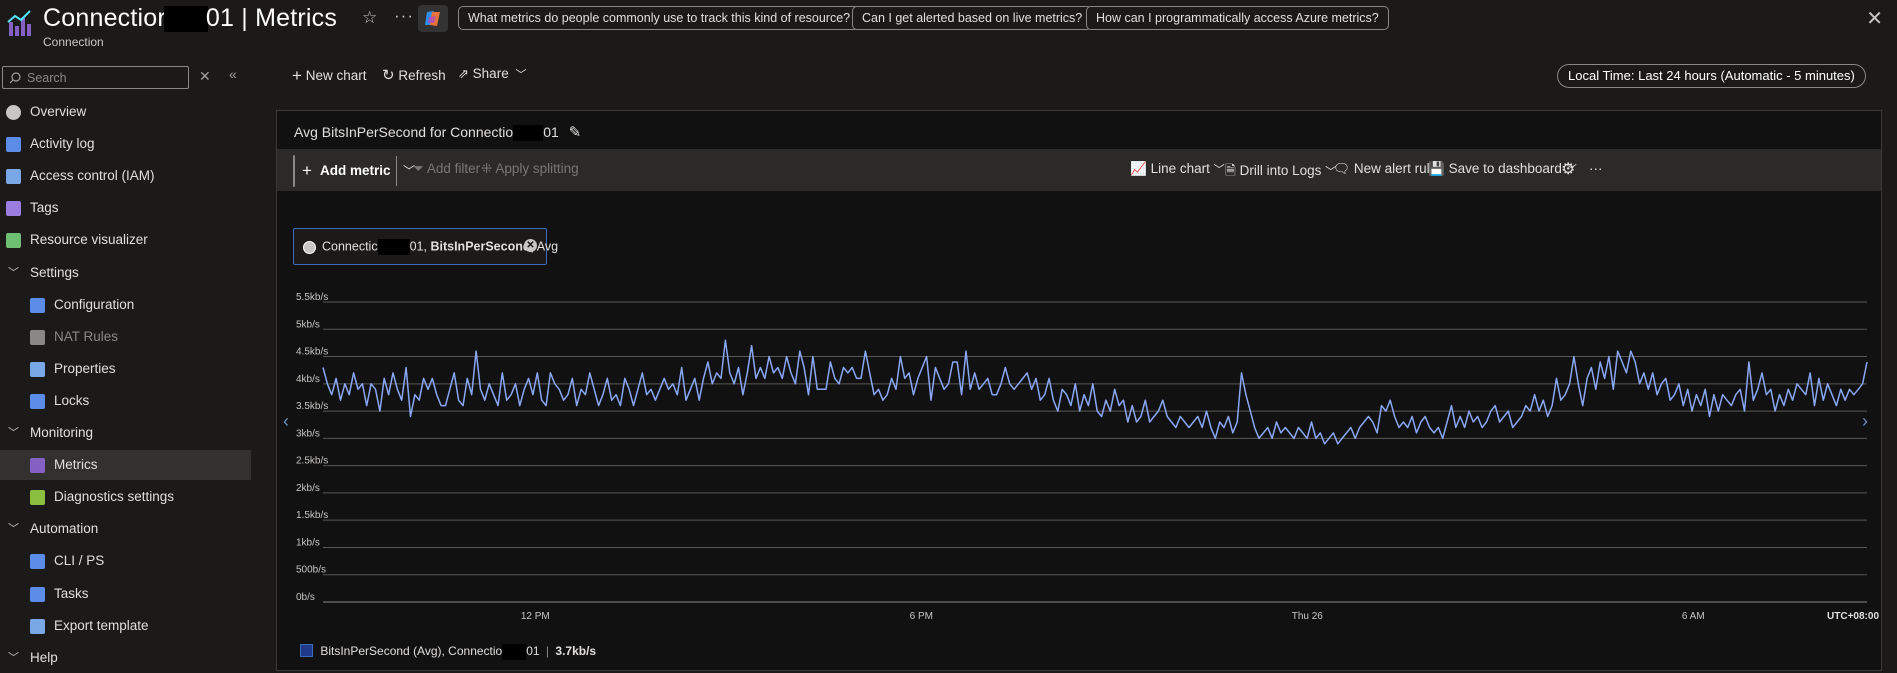 This screenshot has height=673, width=1897. Describe the element at coordinates (233, 74) in the screenshot. I see `collapse-sidebar-icon: «` at that location.